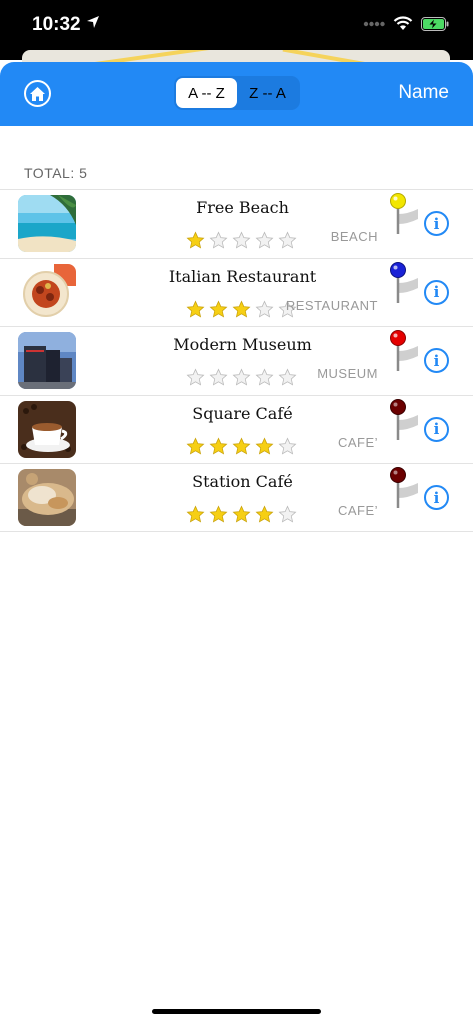 The image size is (473, 1024). Describe the element at coordinates (242, 345) in the screenshot. I see `place-name: Modern Museum` at that location.